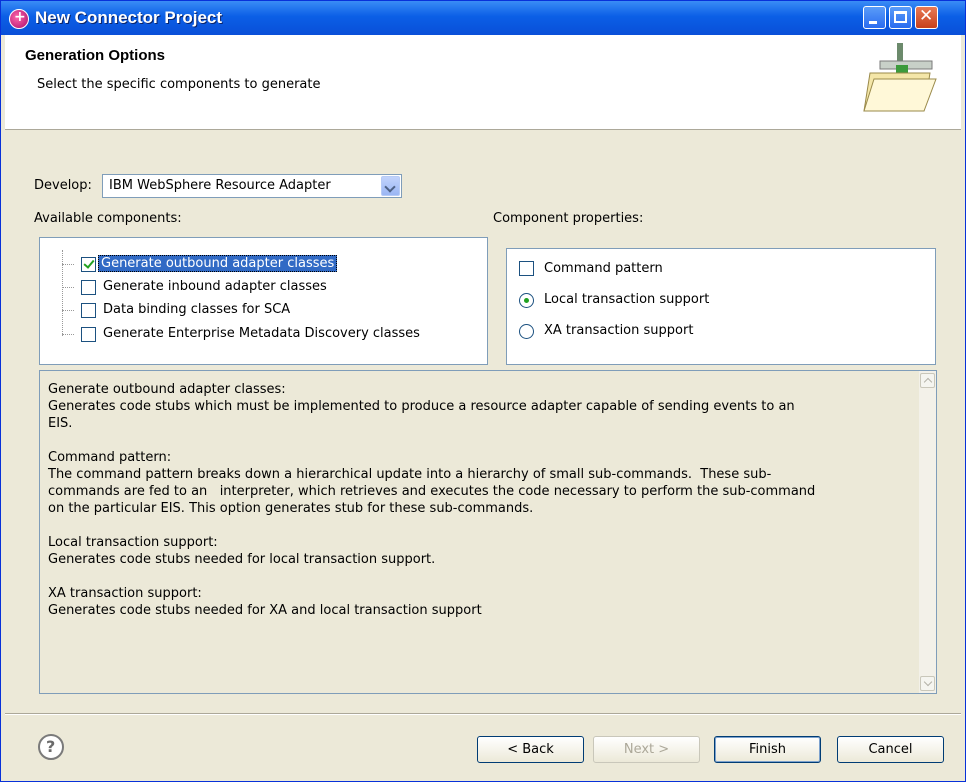 The height and width of the screenshot is (782, 966). I want to click on develop-select: IBM WebSphere Resource Adapter, so click(252, 186).